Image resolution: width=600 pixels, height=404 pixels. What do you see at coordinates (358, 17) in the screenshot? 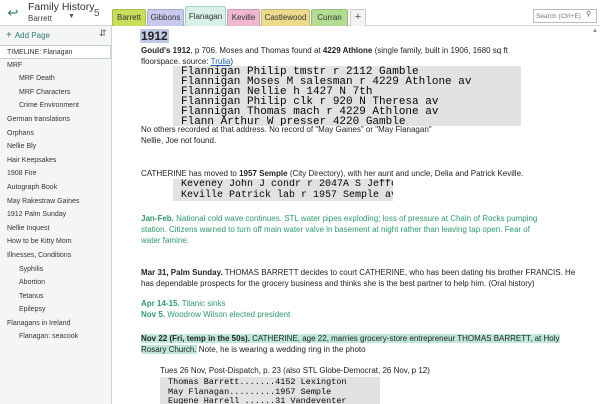
I see `add-section-button: +` at bounding box center [358, 17].